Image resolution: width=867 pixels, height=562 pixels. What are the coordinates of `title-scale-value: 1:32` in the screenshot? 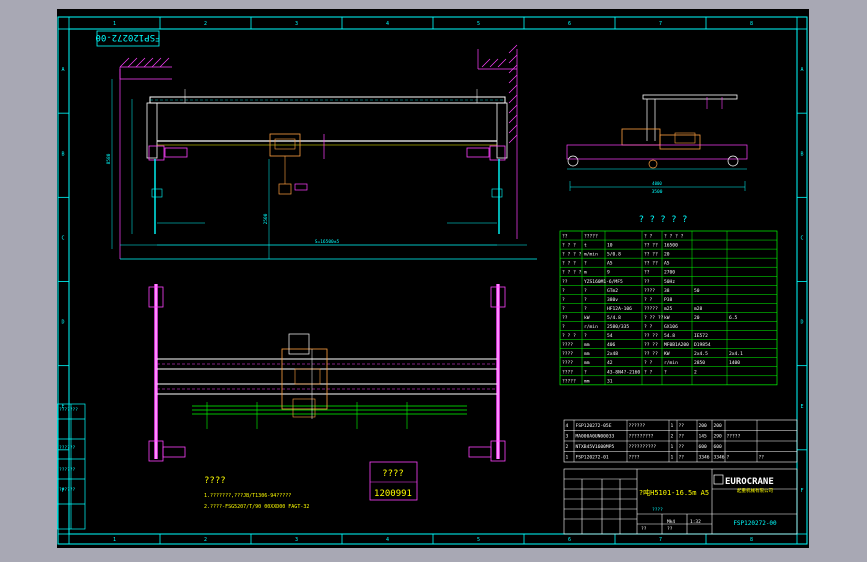 It's located at (695, 522).